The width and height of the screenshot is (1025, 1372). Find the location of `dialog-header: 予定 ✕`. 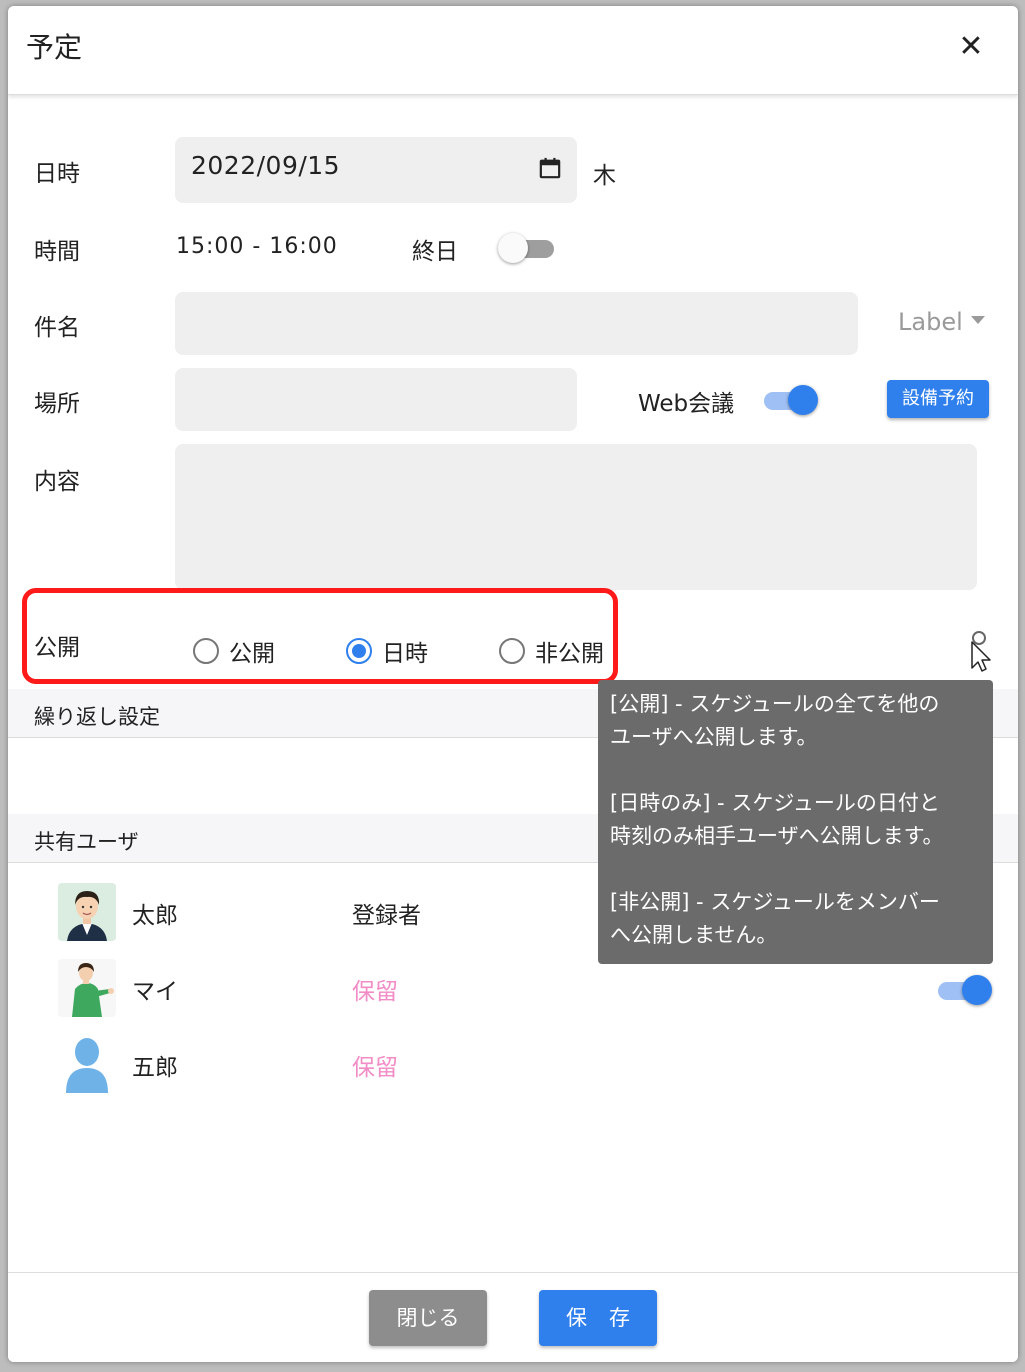

dialog-header: 予定 ✕ is located at coordinates (513, 50).